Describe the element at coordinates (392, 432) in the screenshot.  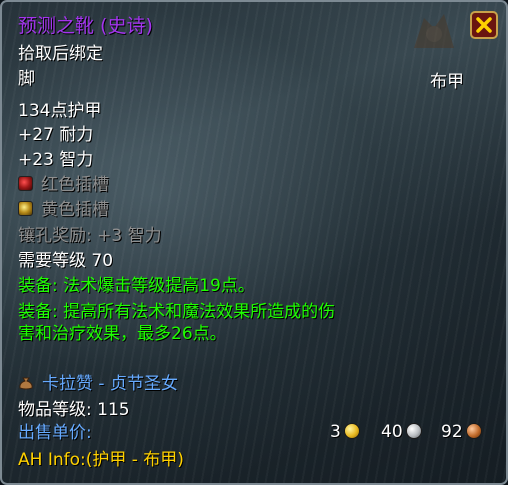
I see `silver-value: 40` at that location.